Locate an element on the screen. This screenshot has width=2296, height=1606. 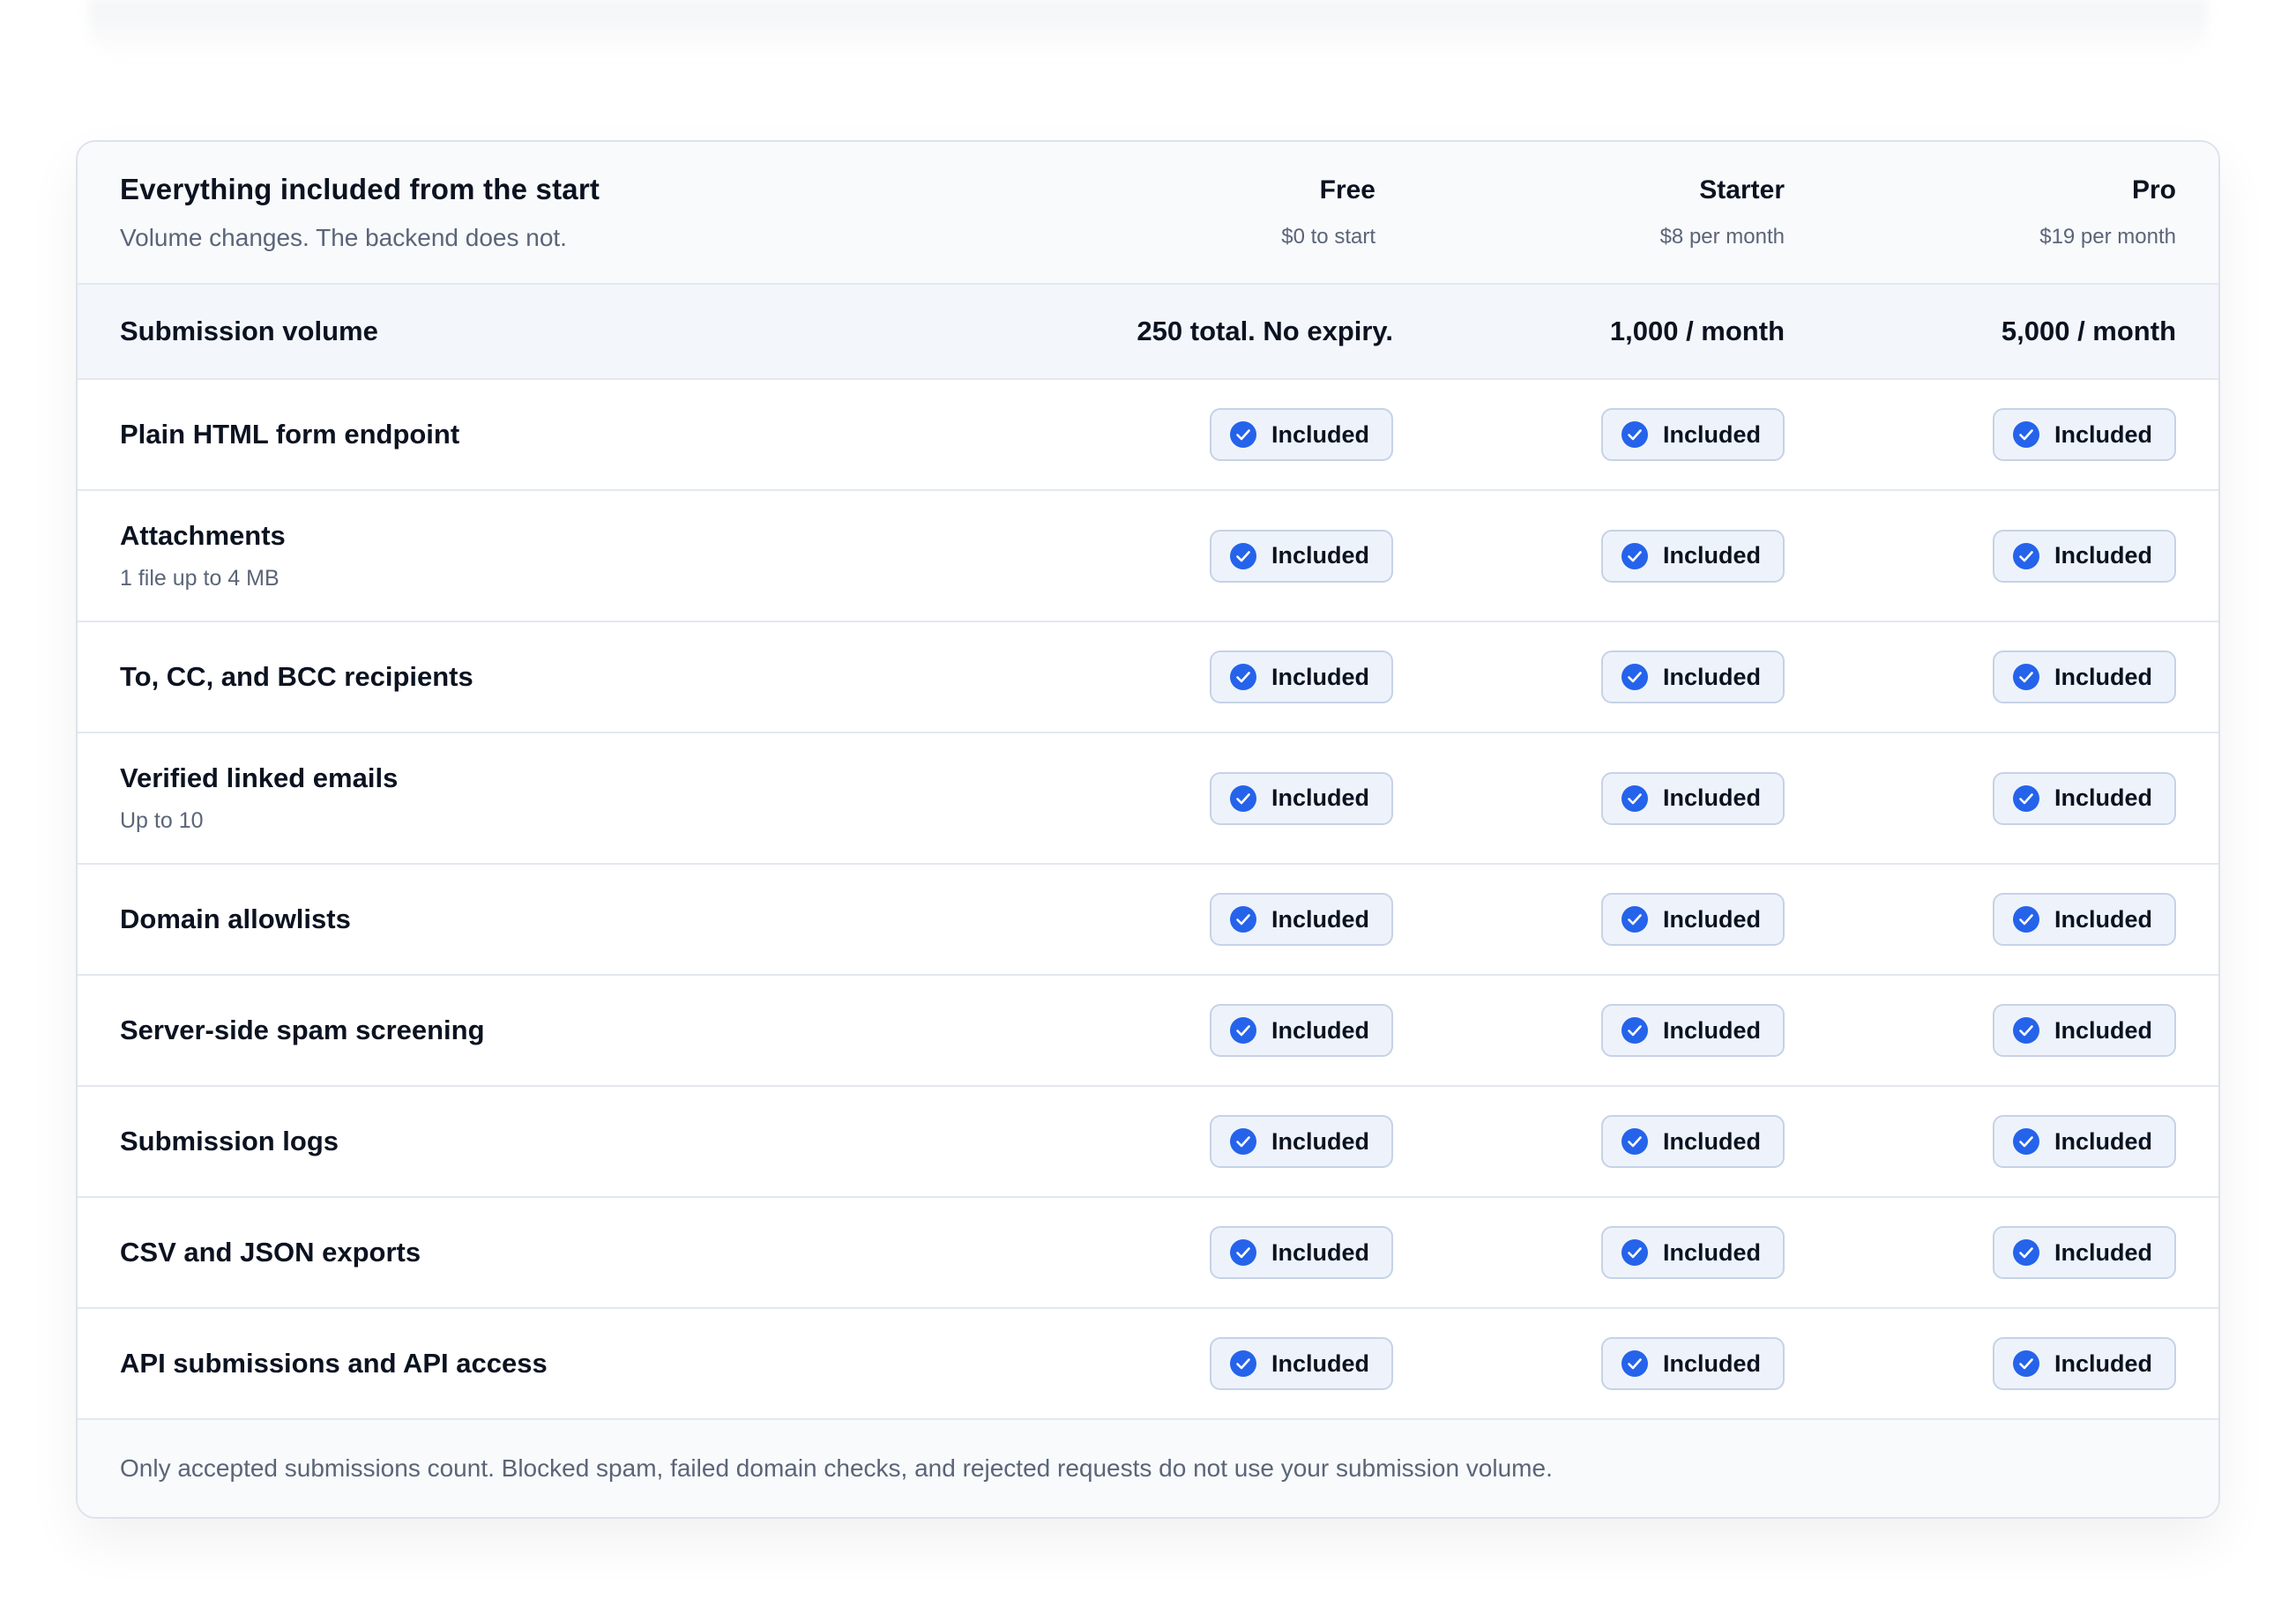
feature-cell: Server-side spam screening is located at coordinates (561, 1030).